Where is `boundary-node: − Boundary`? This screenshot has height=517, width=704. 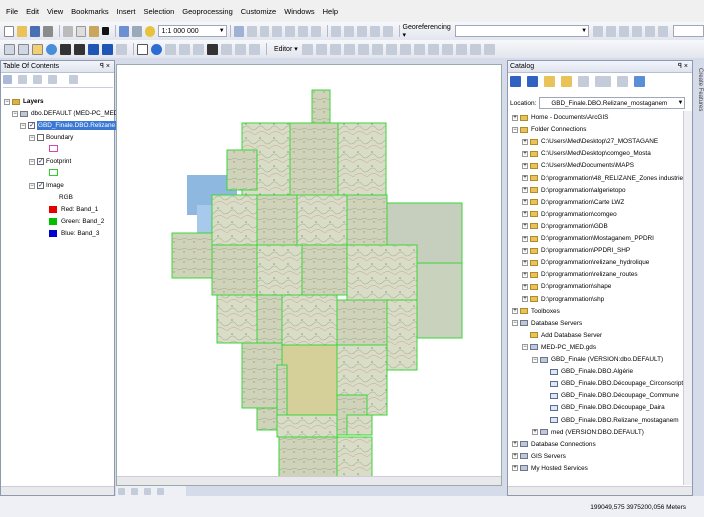 boundary-node: − Boundary is located at coordinates (51, 137).